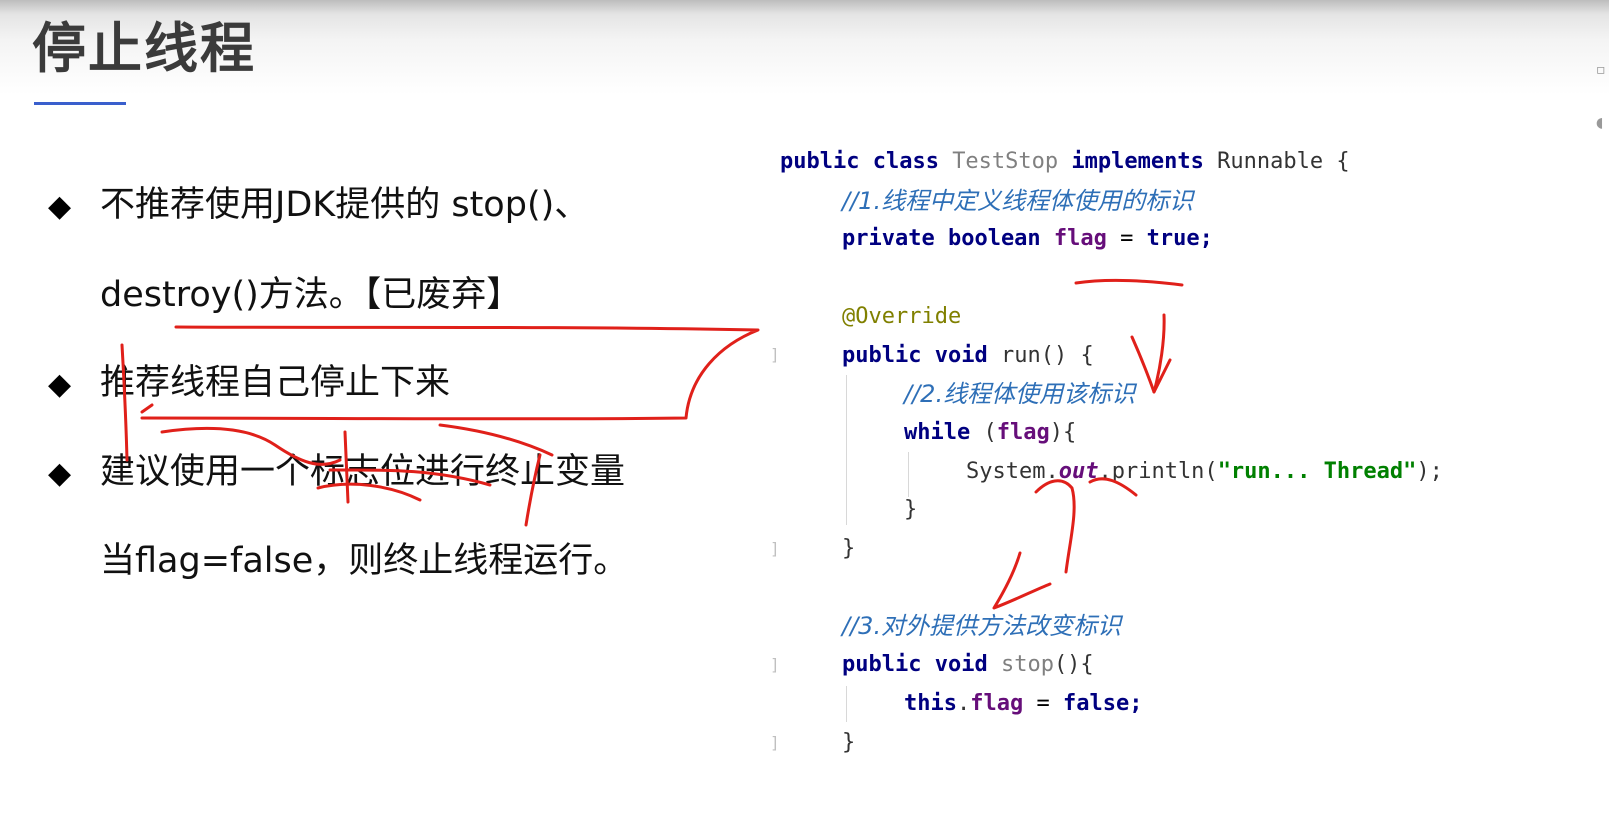 The width and height of the screenshot is (1609, 825). Describe the element at coordinates (124, 402) in the screenshot. I see `pen-vertical-stroke` at that location.